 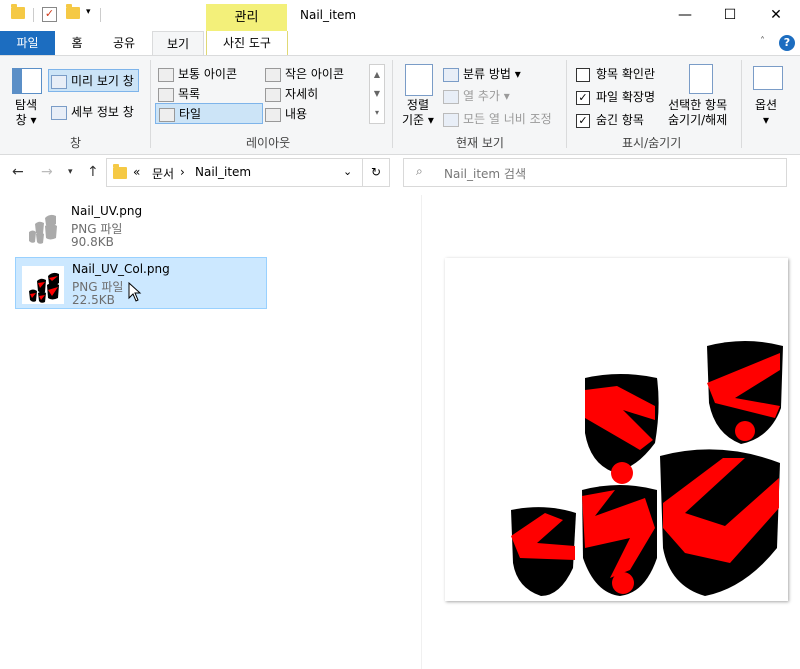 What do you see at coordinates (507, 119) in the screenshot?
I see `size-all-columns-label: 모든 열 너비 조정` at bounding box center [507, 119].